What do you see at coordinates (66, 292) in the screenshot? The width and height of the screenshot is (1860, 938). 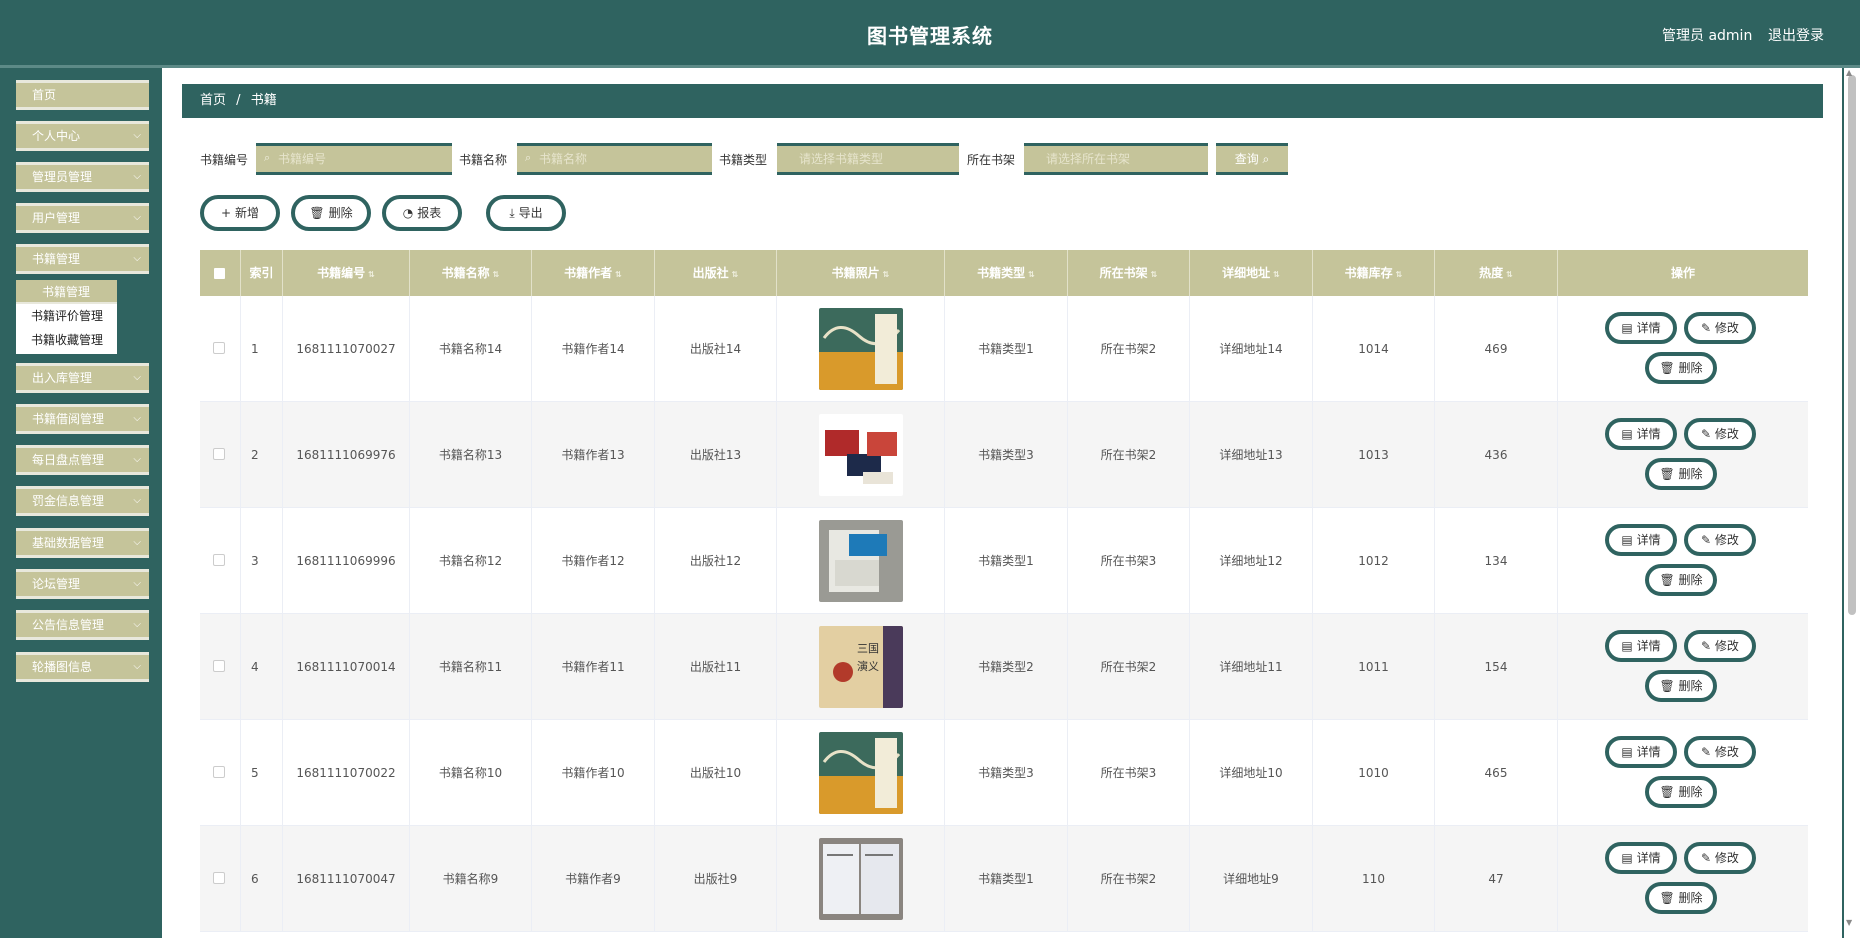 I see `submenu-item-books: 书籍管理` at bounding box center [66, 292].